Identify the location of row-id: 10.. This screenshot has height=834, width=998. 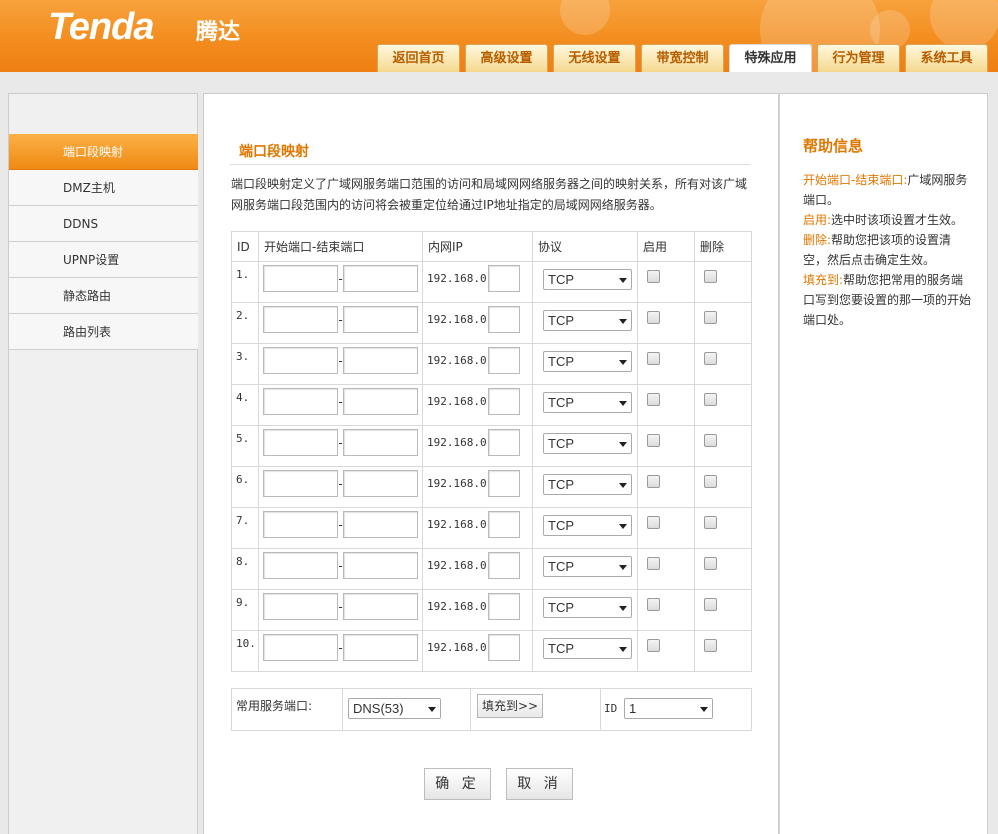
(245, 651).